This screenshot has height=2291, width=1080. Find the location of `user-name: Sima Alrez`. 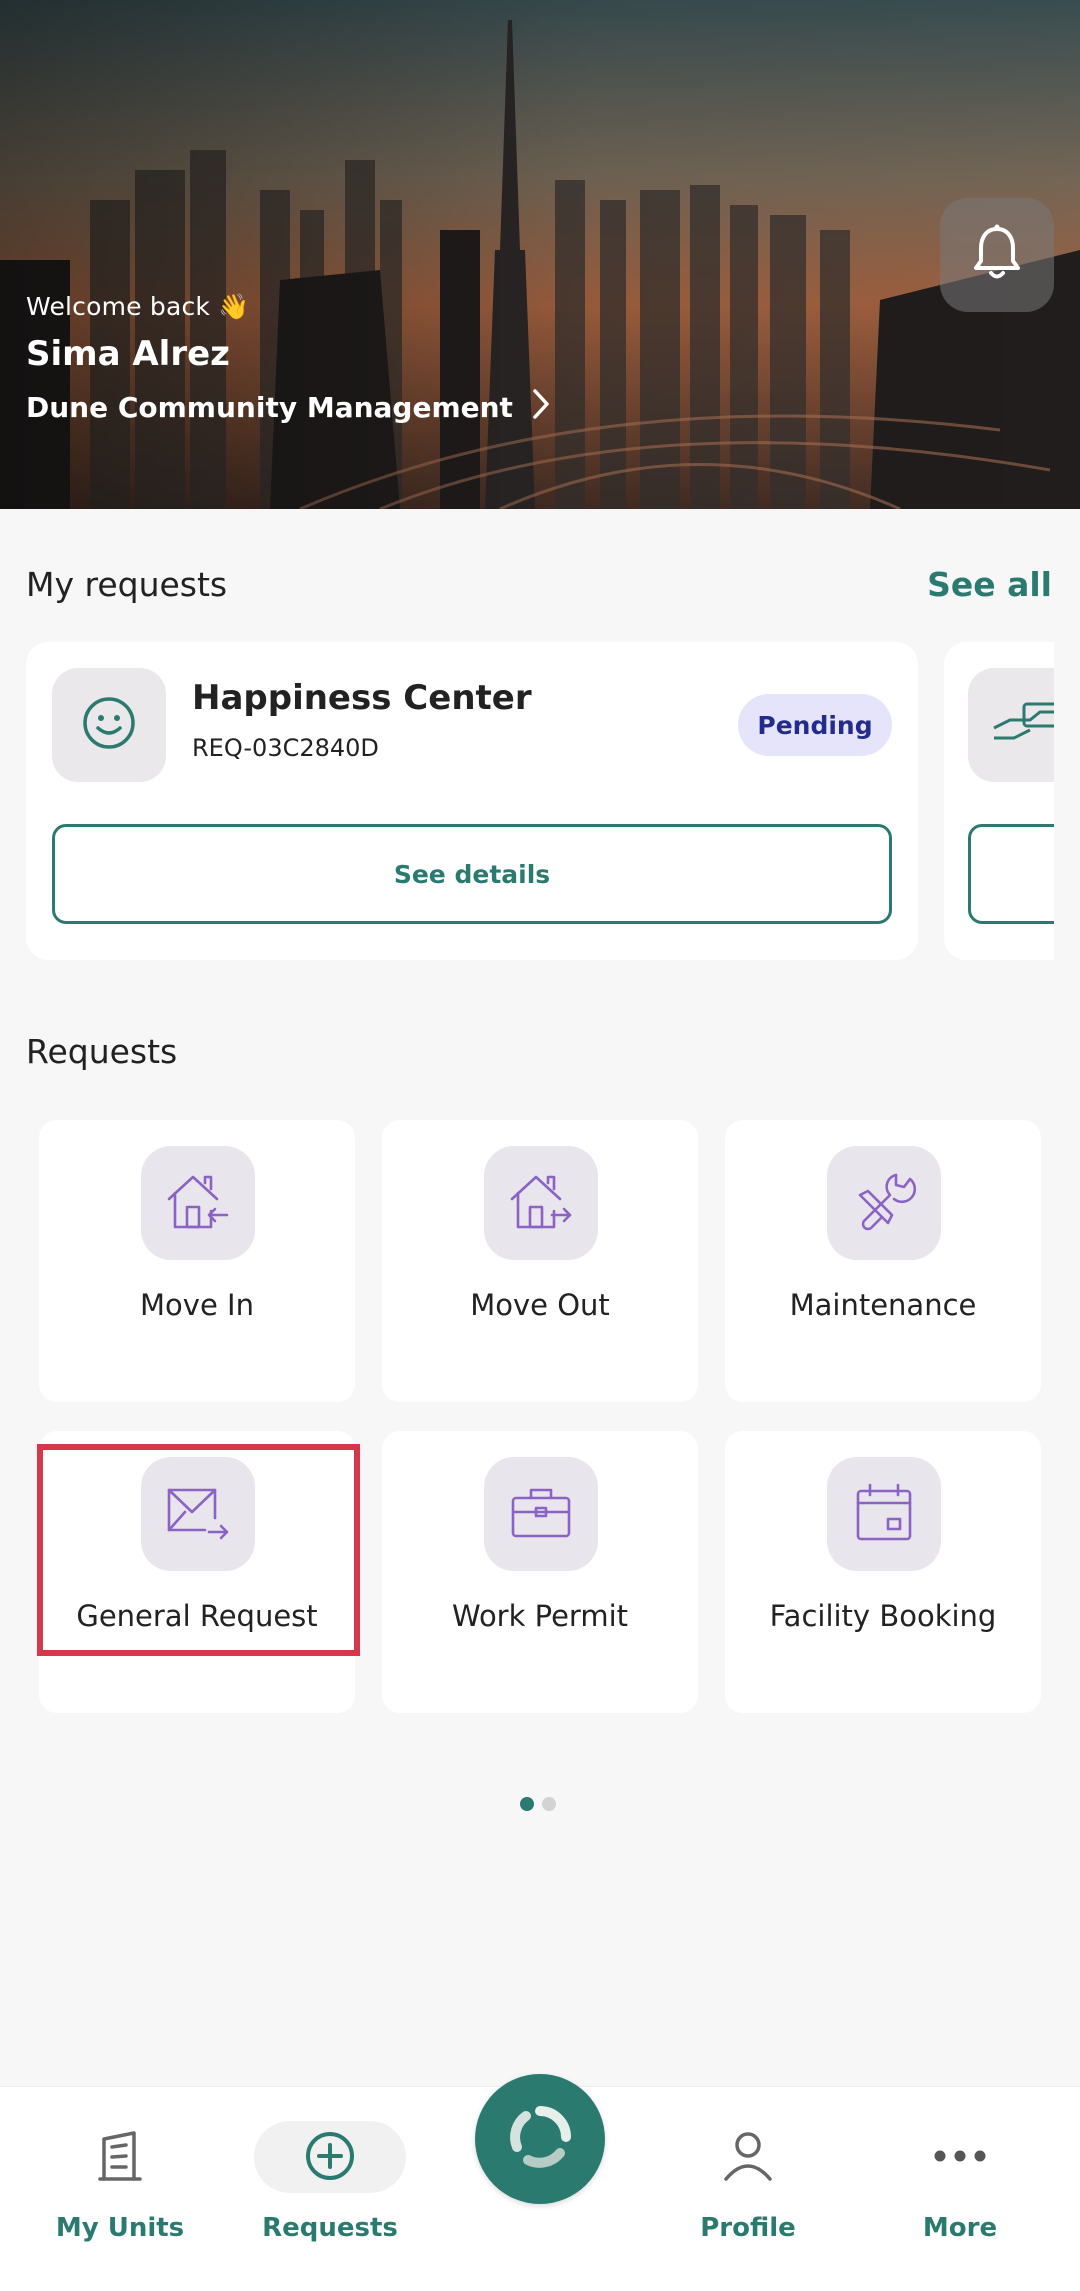

user-name: Sima Alrez is located at coordinates (128, 354).